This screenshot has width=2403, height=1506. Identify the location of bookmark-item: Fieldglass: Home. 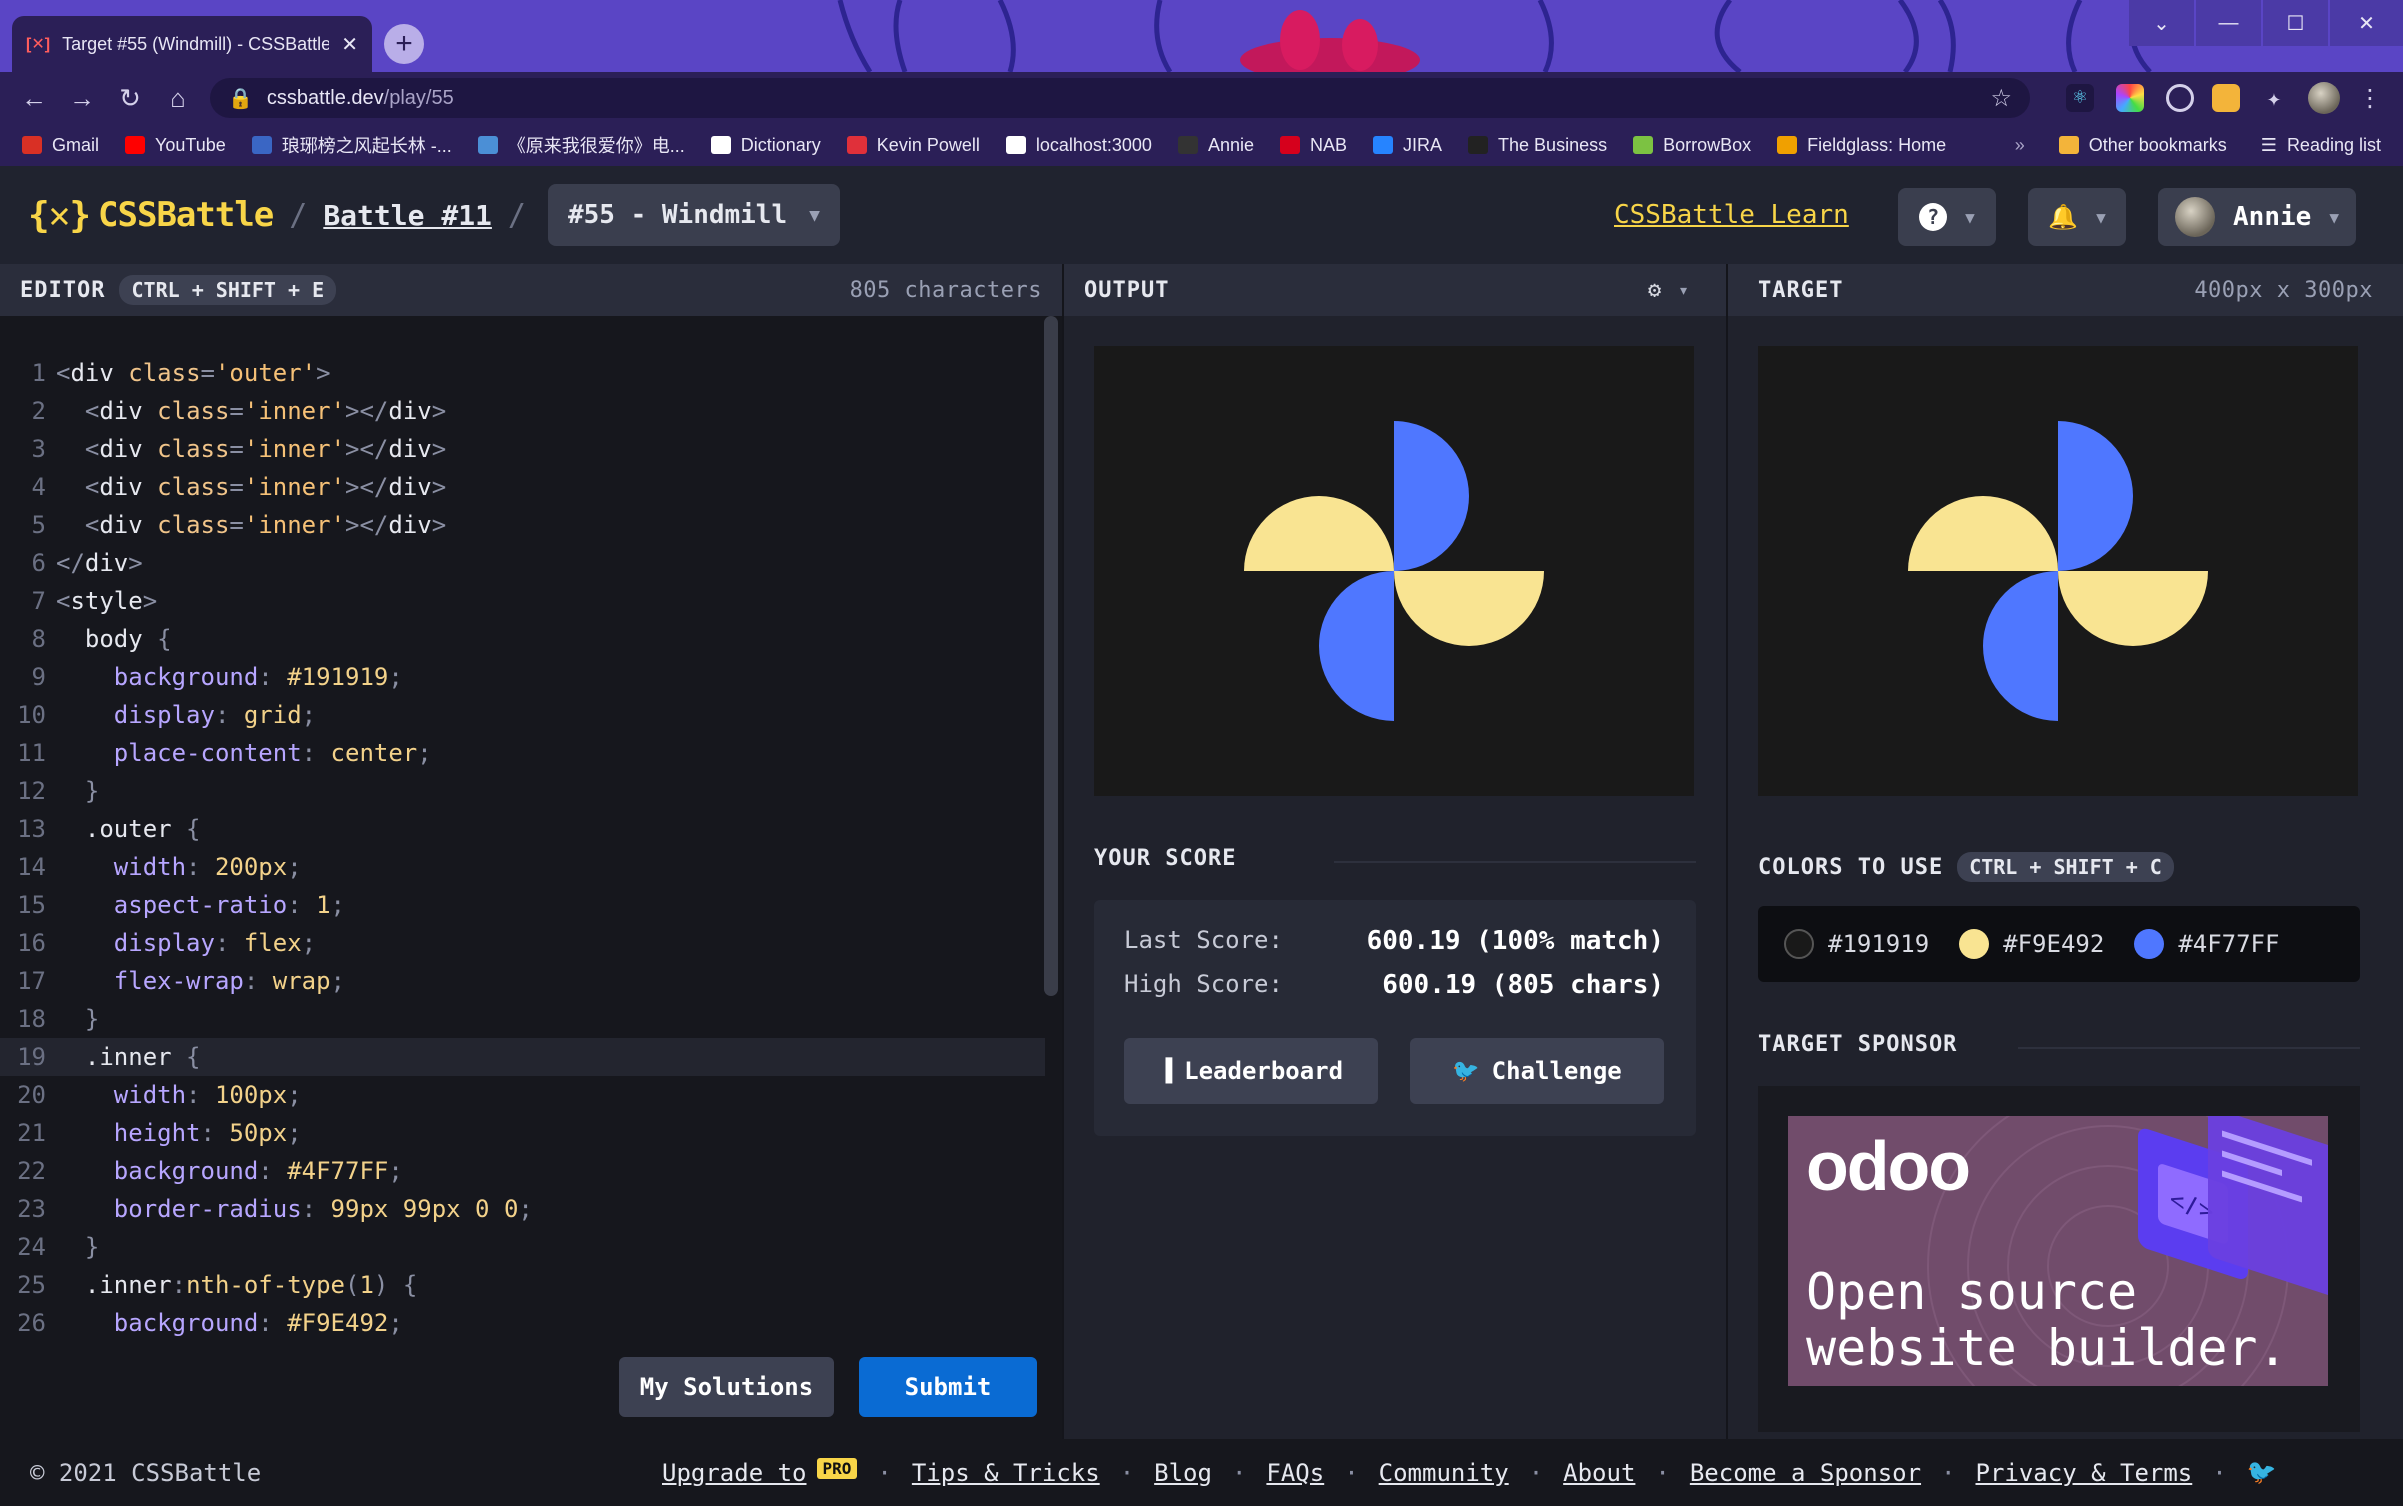
(1861, 145).